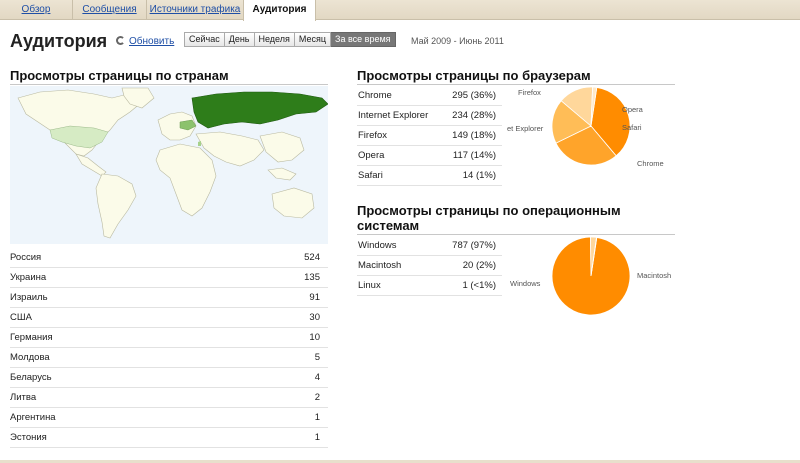 The height and width of the screenshot is (463, 800). Describe the element at coordinates (195, 10) in the screenshot. I see `tab-traffic-sources: Источники трафика` at that location.